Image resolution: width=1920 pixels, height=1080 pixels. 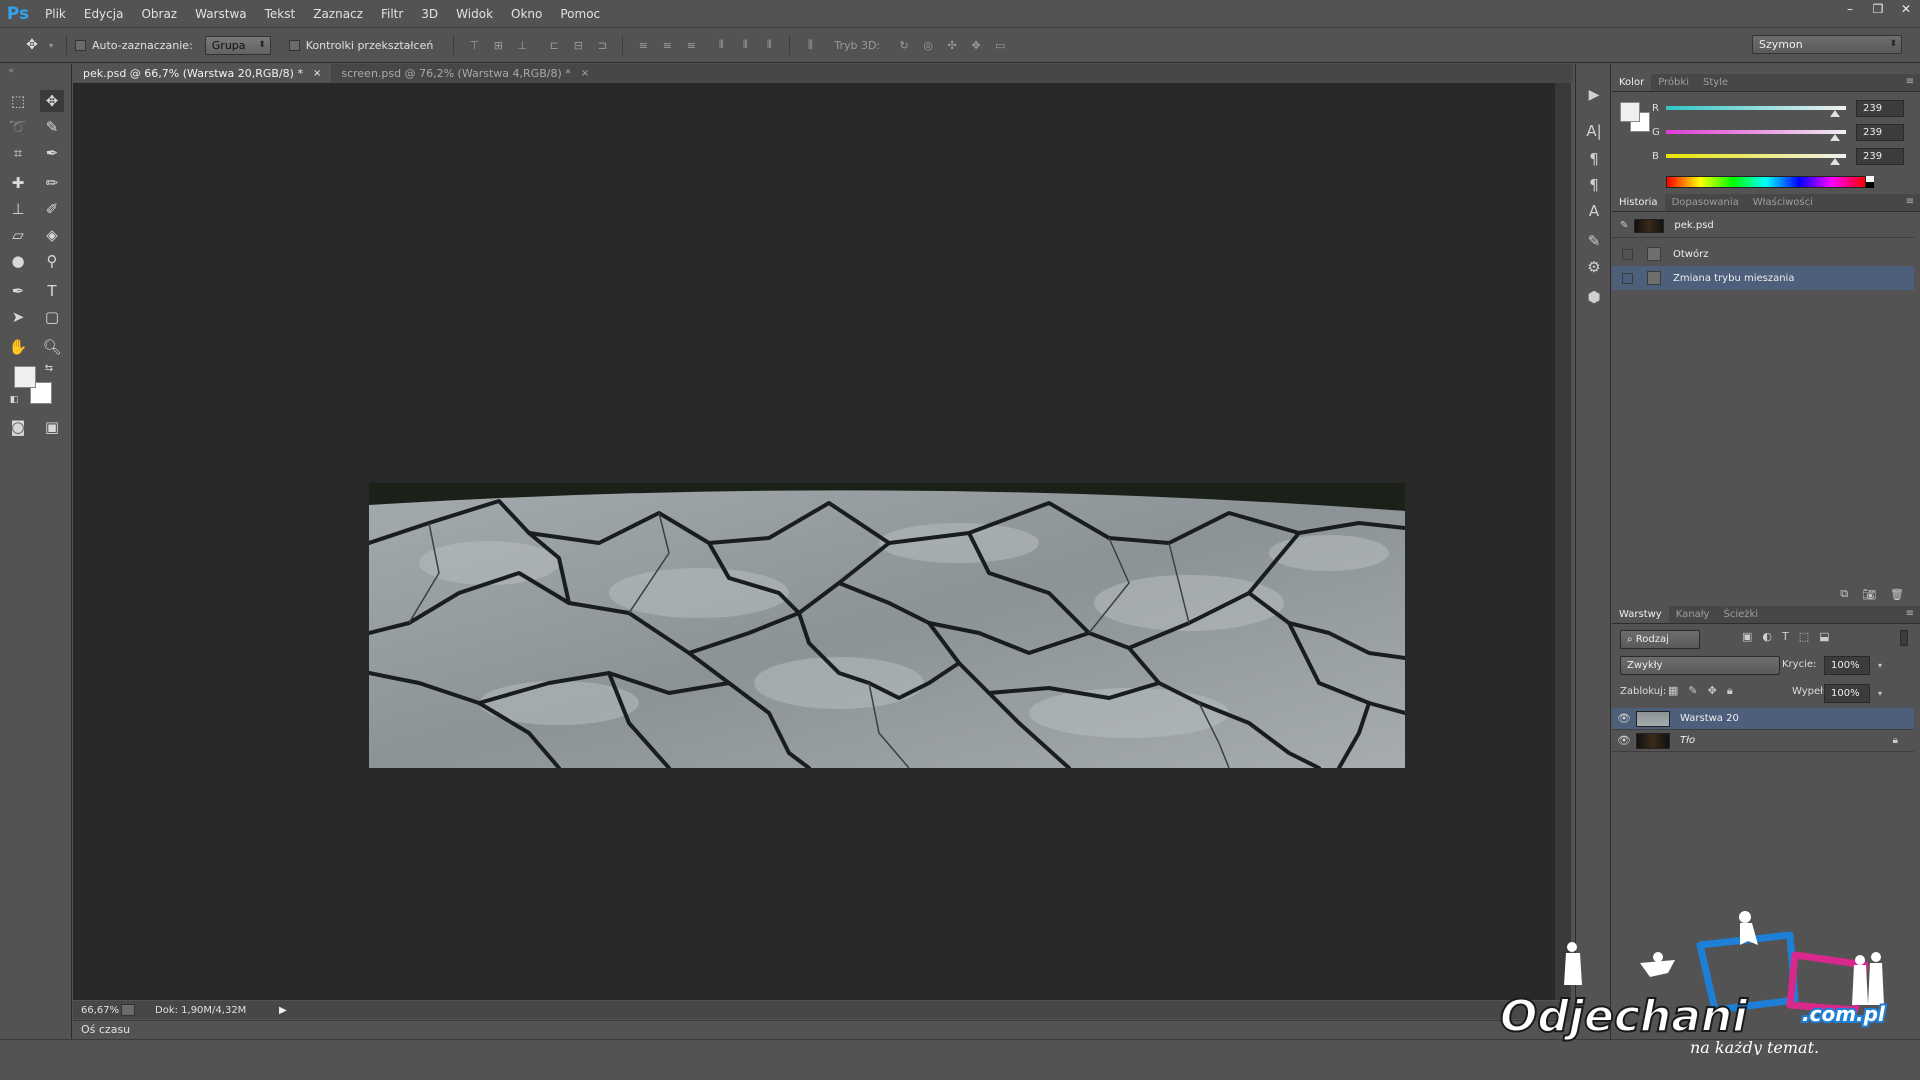 What do you see at coordinates (578, 45) in the screenshot?
I see `align-hcenter-icon: ⊟` at bounding box center [578, 45].